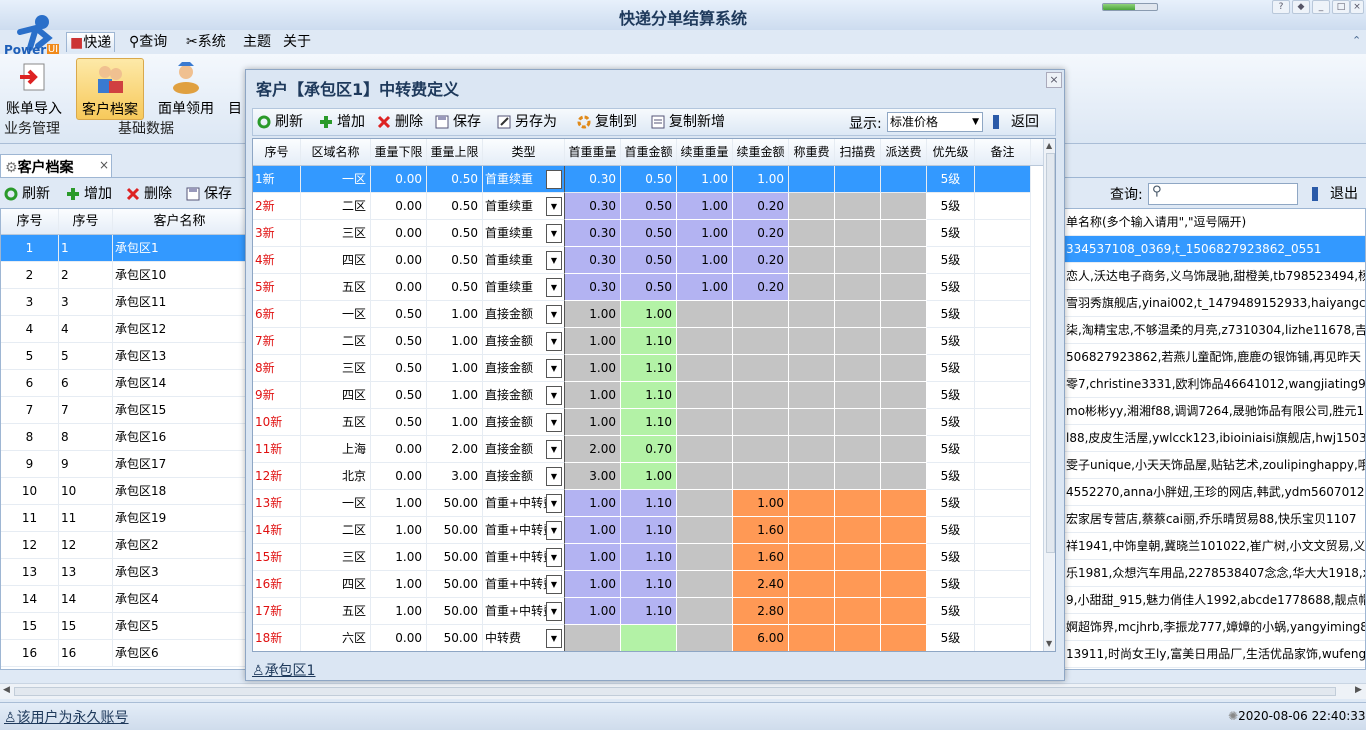 This screenshot has width=1366, height=730. What do you see at coordinates (705, 152) in the screenshot?
I see `column-header: 续重重量` at bounding box center [705, 152].